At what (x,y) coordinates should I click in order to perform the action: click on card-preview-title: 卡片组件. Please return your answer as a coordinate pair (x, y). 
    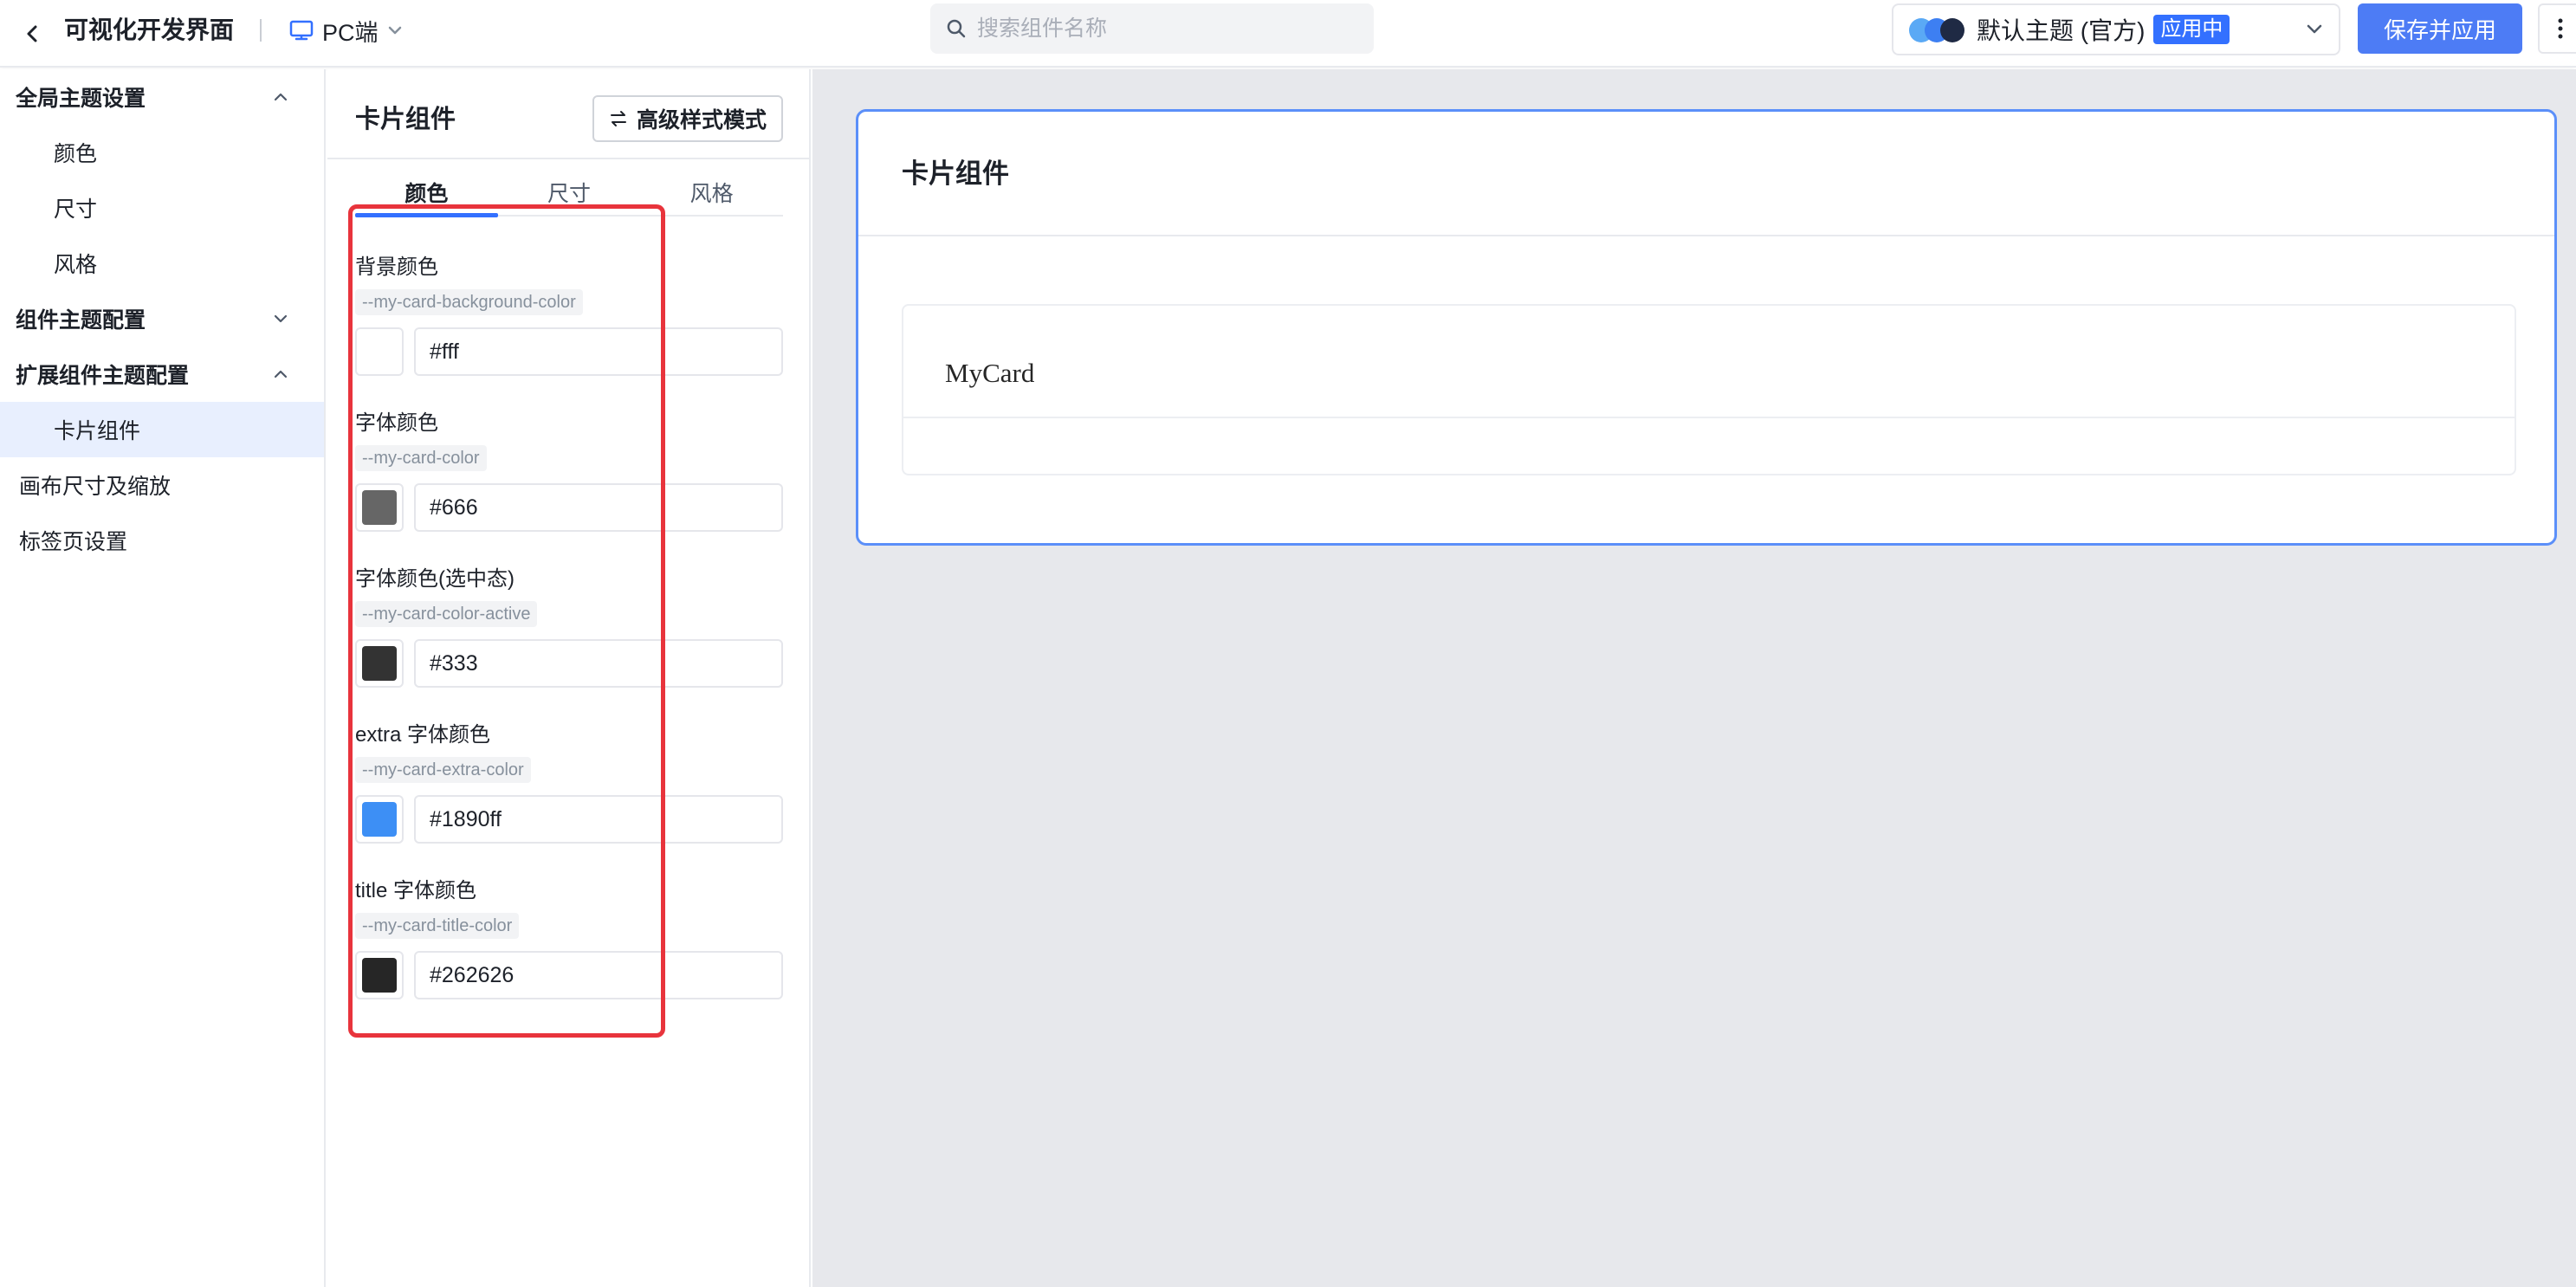
    Looking at the image, I should click on (955, 174).